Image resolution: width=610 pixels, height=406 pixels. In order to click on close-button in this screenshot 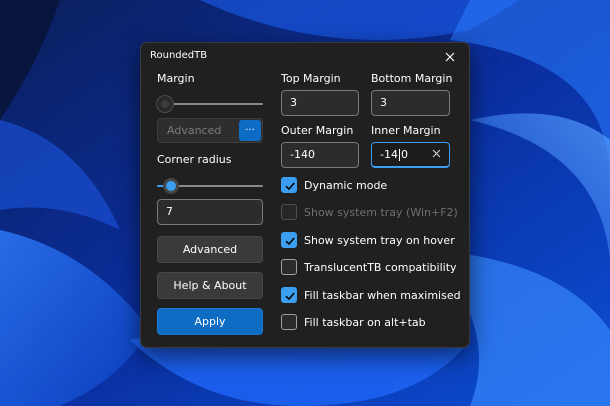, I will do `click(450, 57)`.